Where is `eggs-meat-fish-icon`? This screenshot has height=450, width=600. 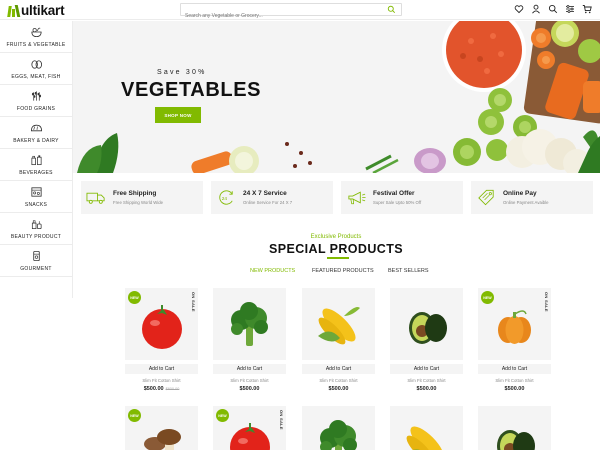 eggs-meat-fish-icon is located at coordinates (36, 64).